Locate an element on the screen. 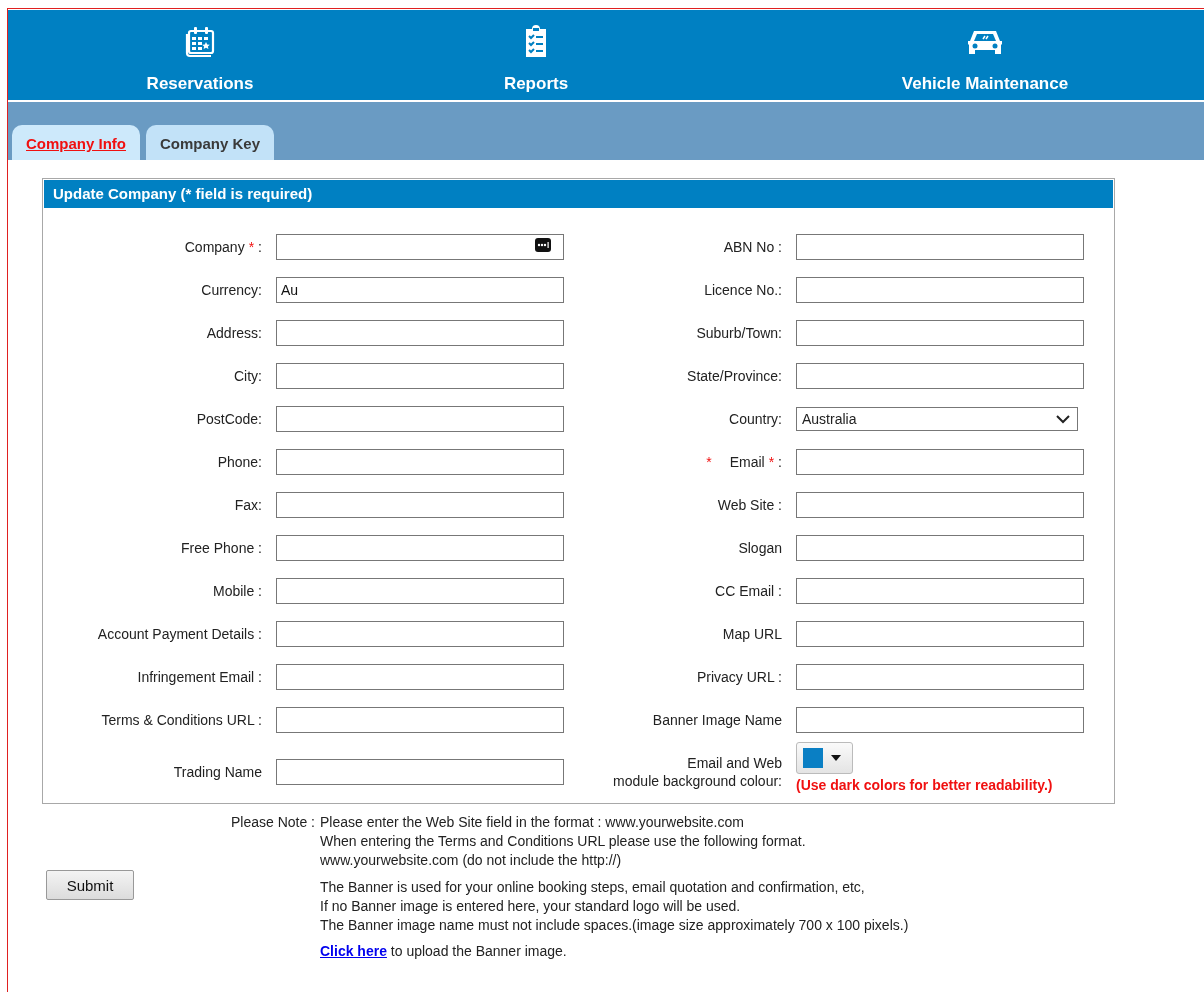 The image size is (1204, 992). color-picker-button is located at coordinates (824, 758).